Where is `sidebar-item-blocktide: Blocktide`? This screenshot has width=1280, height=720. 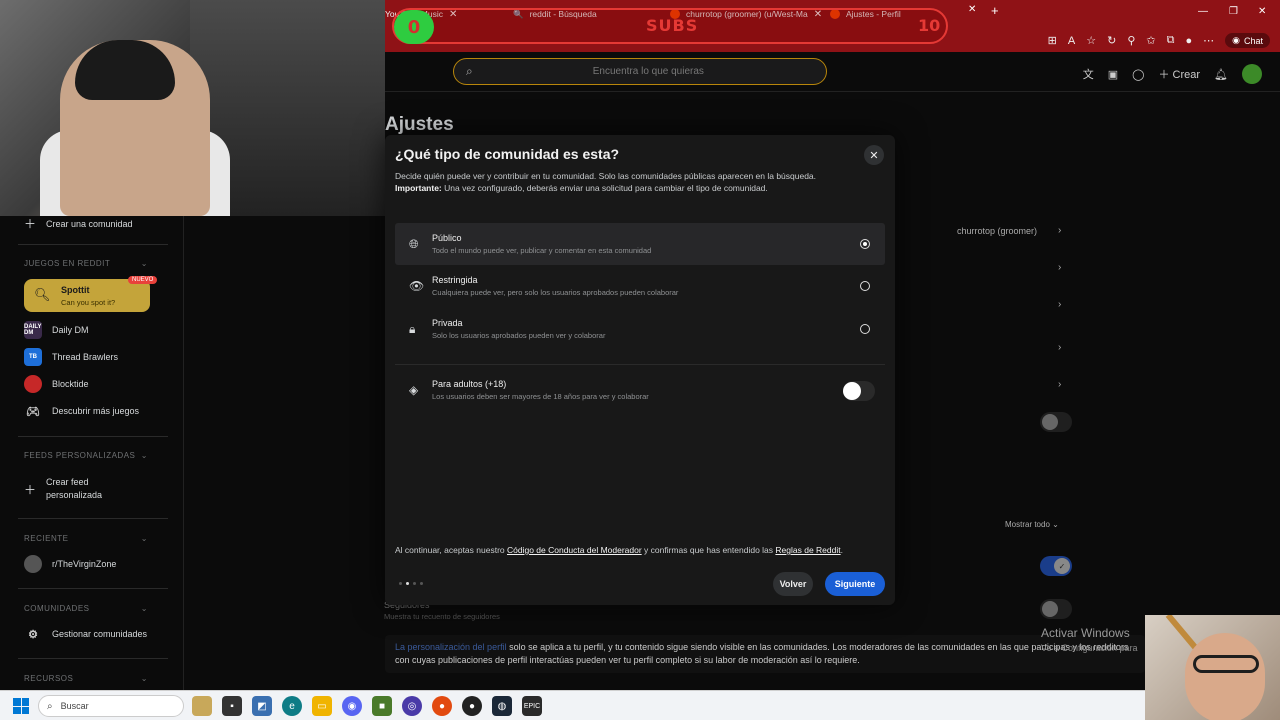 sidebar-item-blocktide: Blocktide is located at coordinates (56, 384).